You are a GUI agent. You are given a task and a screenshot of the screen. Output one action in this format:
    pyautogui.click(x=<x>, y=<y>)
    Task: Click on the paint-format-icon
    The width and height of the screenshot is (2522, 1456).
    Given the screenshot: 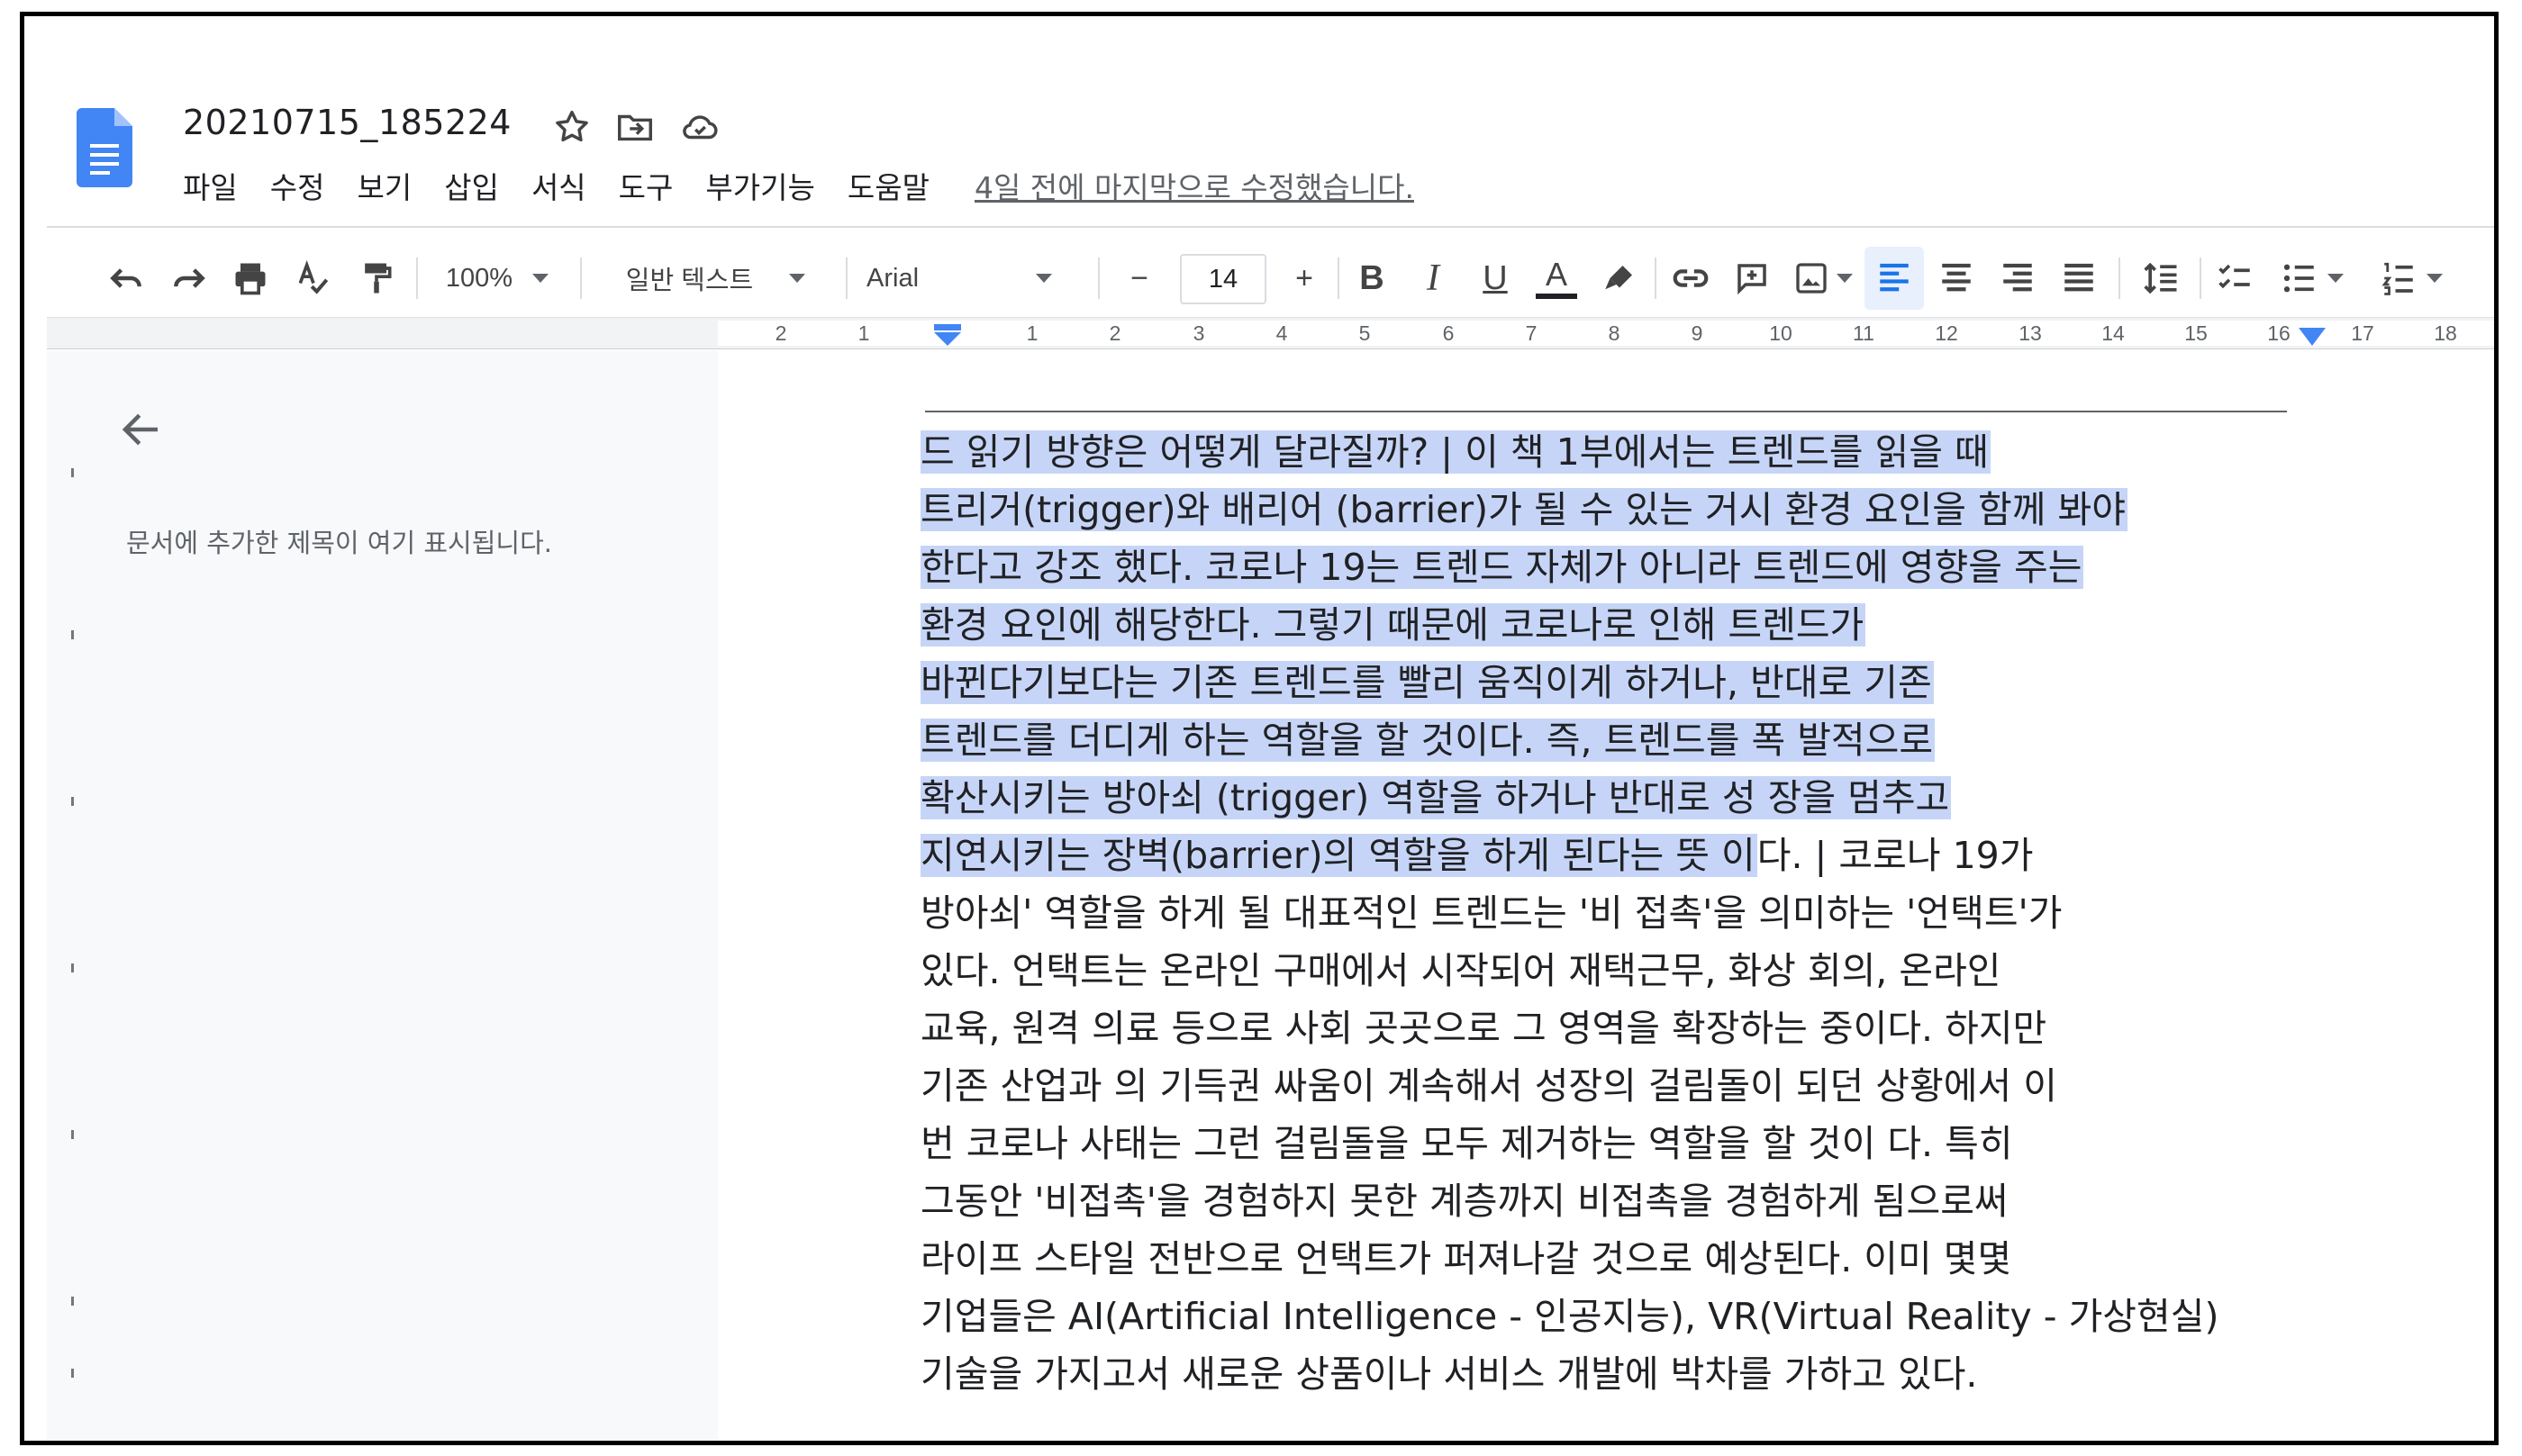 What is the action you would take?
    pyautogui.click(x=376, y=278)
    